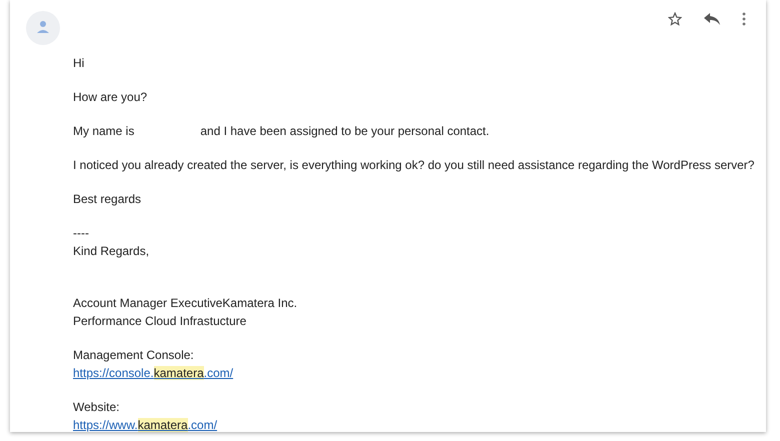  I want to click on more-icon, so click(744, 19).